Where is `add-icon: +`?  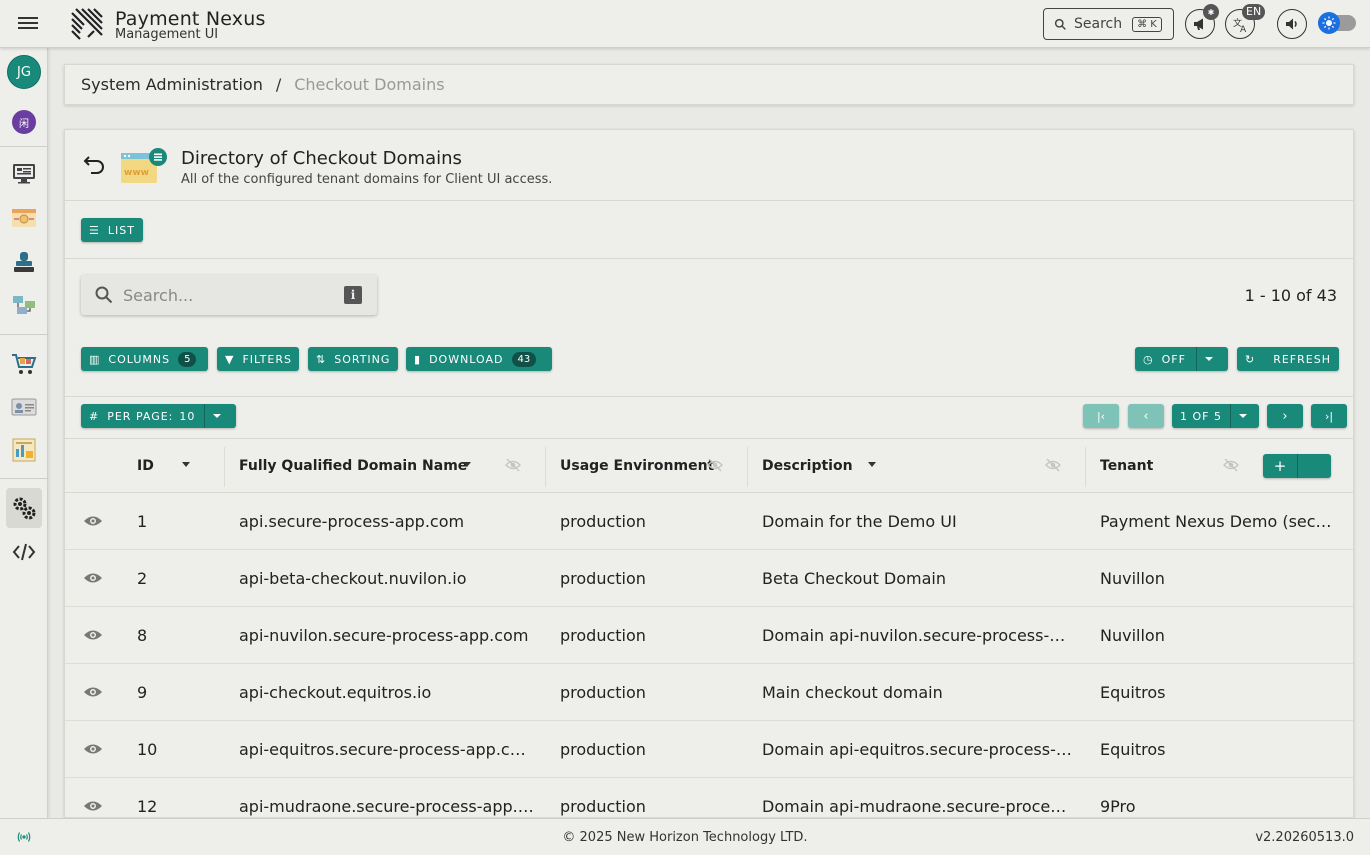
add-icon: + is located at coordinates (1280, 466).